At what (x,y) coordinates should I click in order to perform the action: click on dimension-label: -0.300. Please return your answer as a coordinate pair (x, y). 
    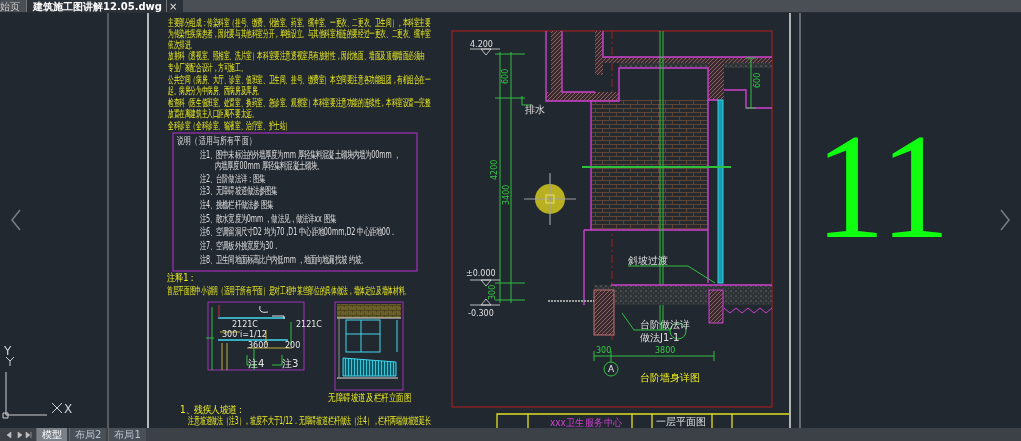
    Looking at the image, I should click on (481, 313).